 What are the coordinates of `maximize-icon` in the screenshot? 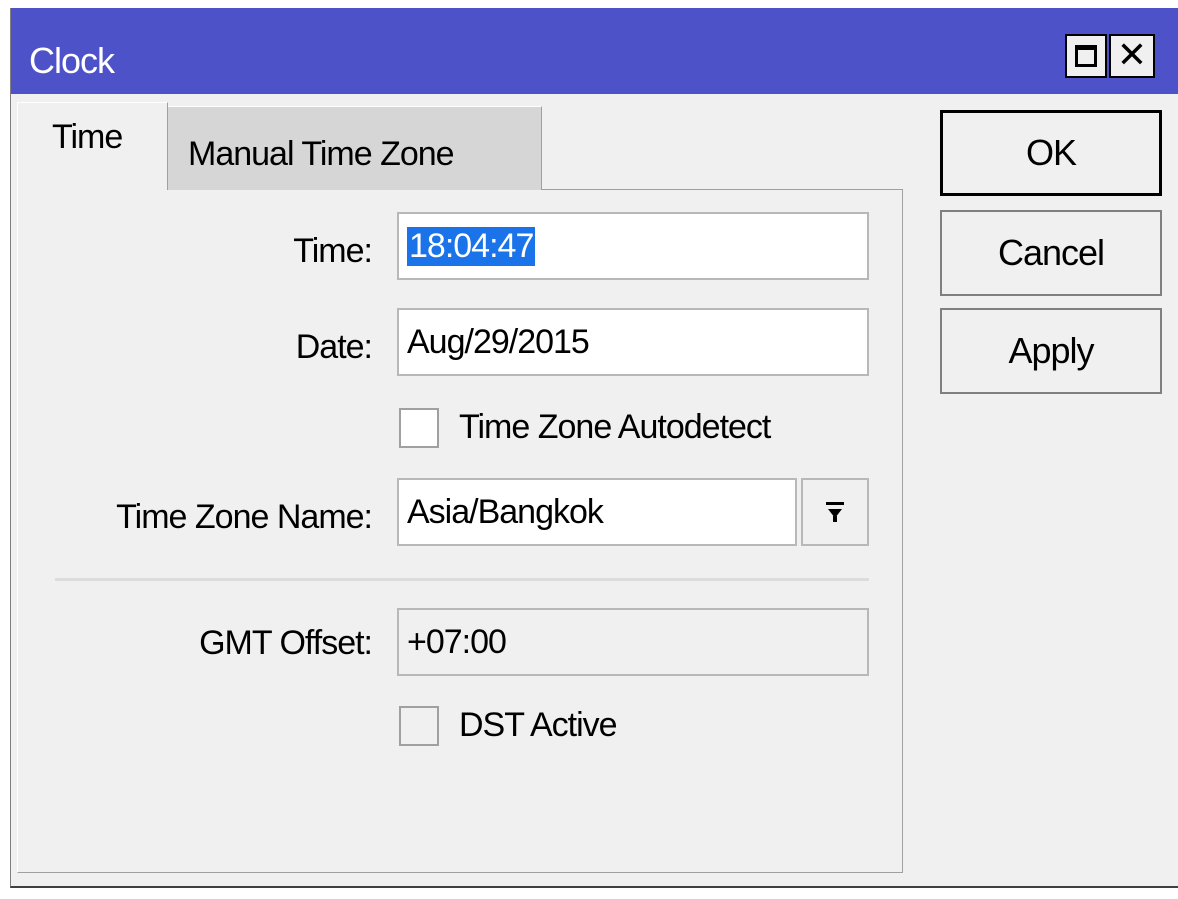 It's located at (1086, 56).